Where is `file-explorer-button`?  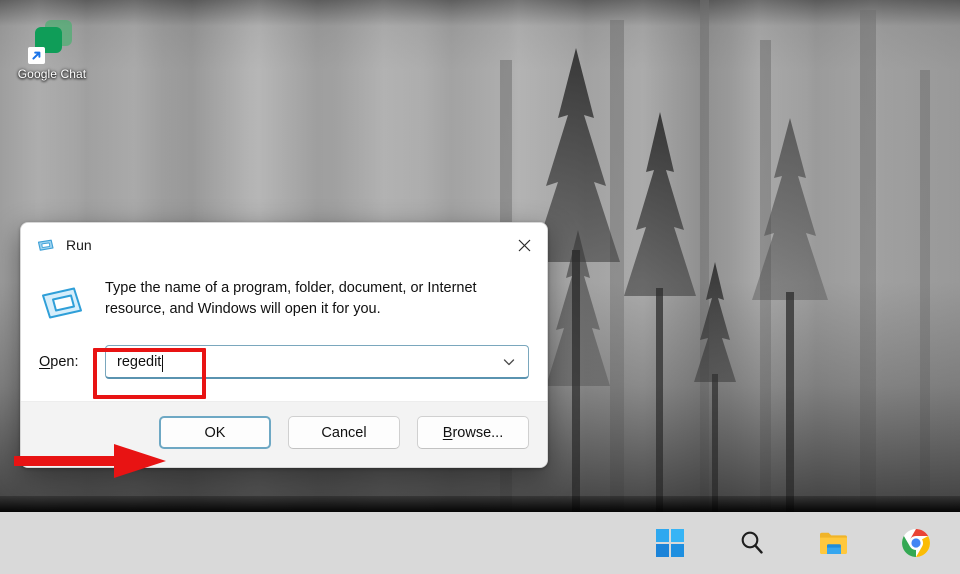 file-explorer-button is located at coordinates (834, 543).